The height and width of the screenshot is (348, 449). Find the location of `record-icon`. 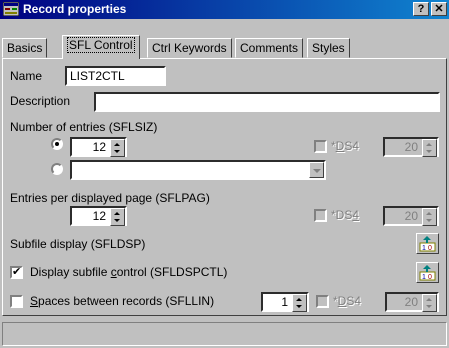

record-icon is located at coordinates (11, 9).